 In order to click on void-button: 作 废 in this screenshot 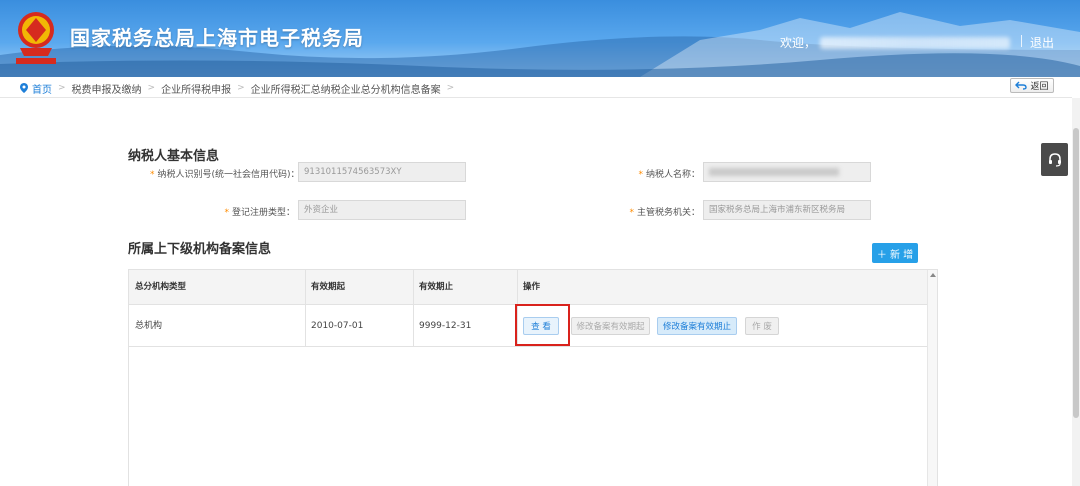, I will do `click(762, 326)`.